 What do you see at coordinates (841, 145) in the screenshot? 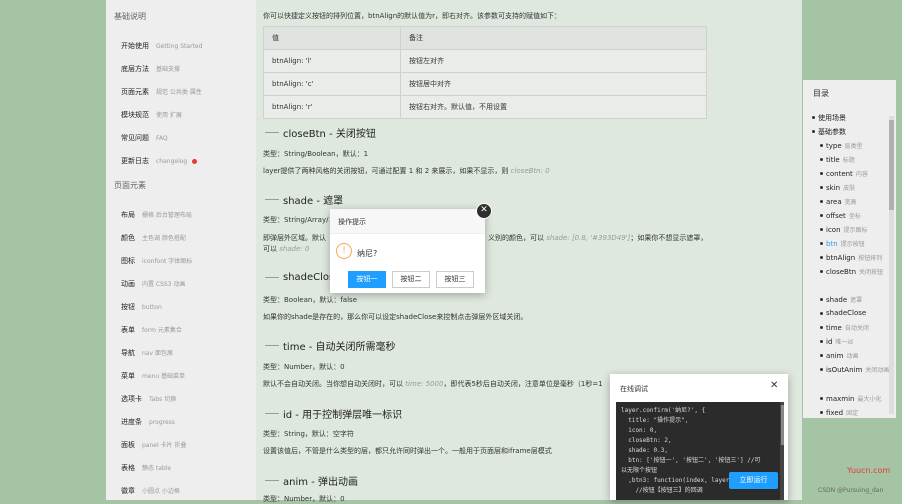
I see `toc-item: type 层类型` at bounding box center [841, 145].